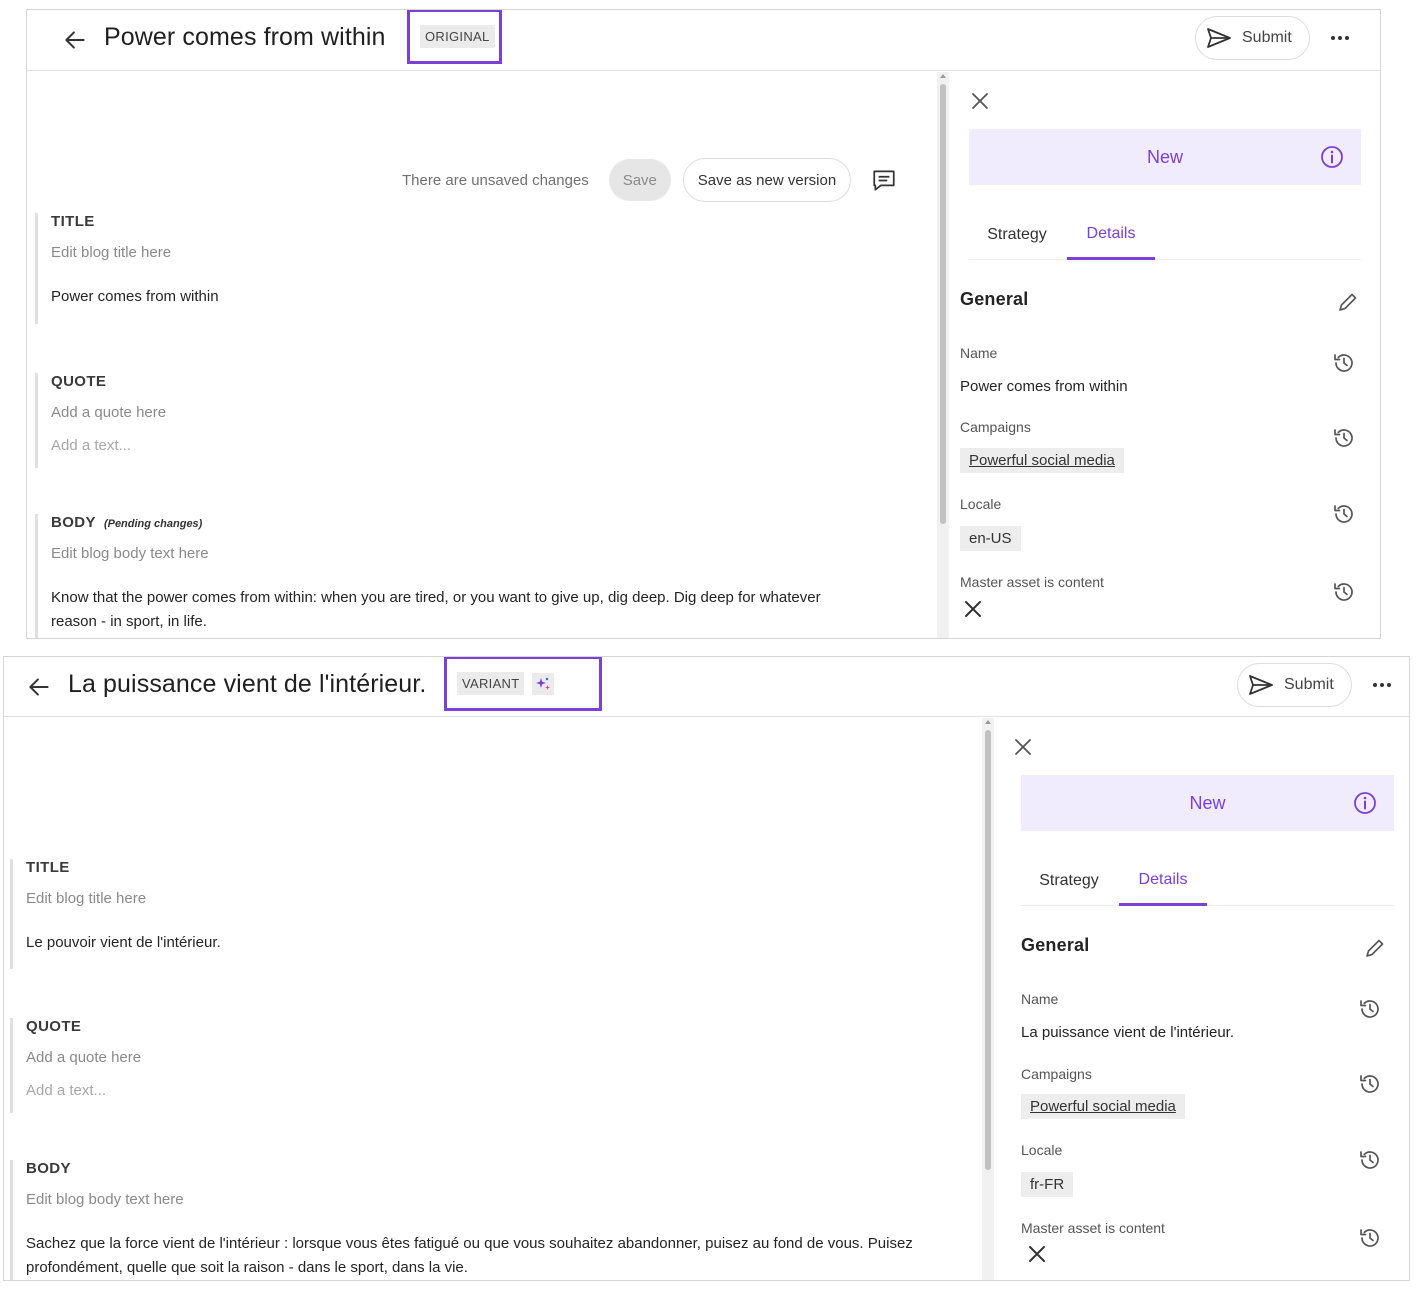  Describe the element at coordinates (457, 36) in the screenshot. I see `original-badge: ORIGINAL` at that location.